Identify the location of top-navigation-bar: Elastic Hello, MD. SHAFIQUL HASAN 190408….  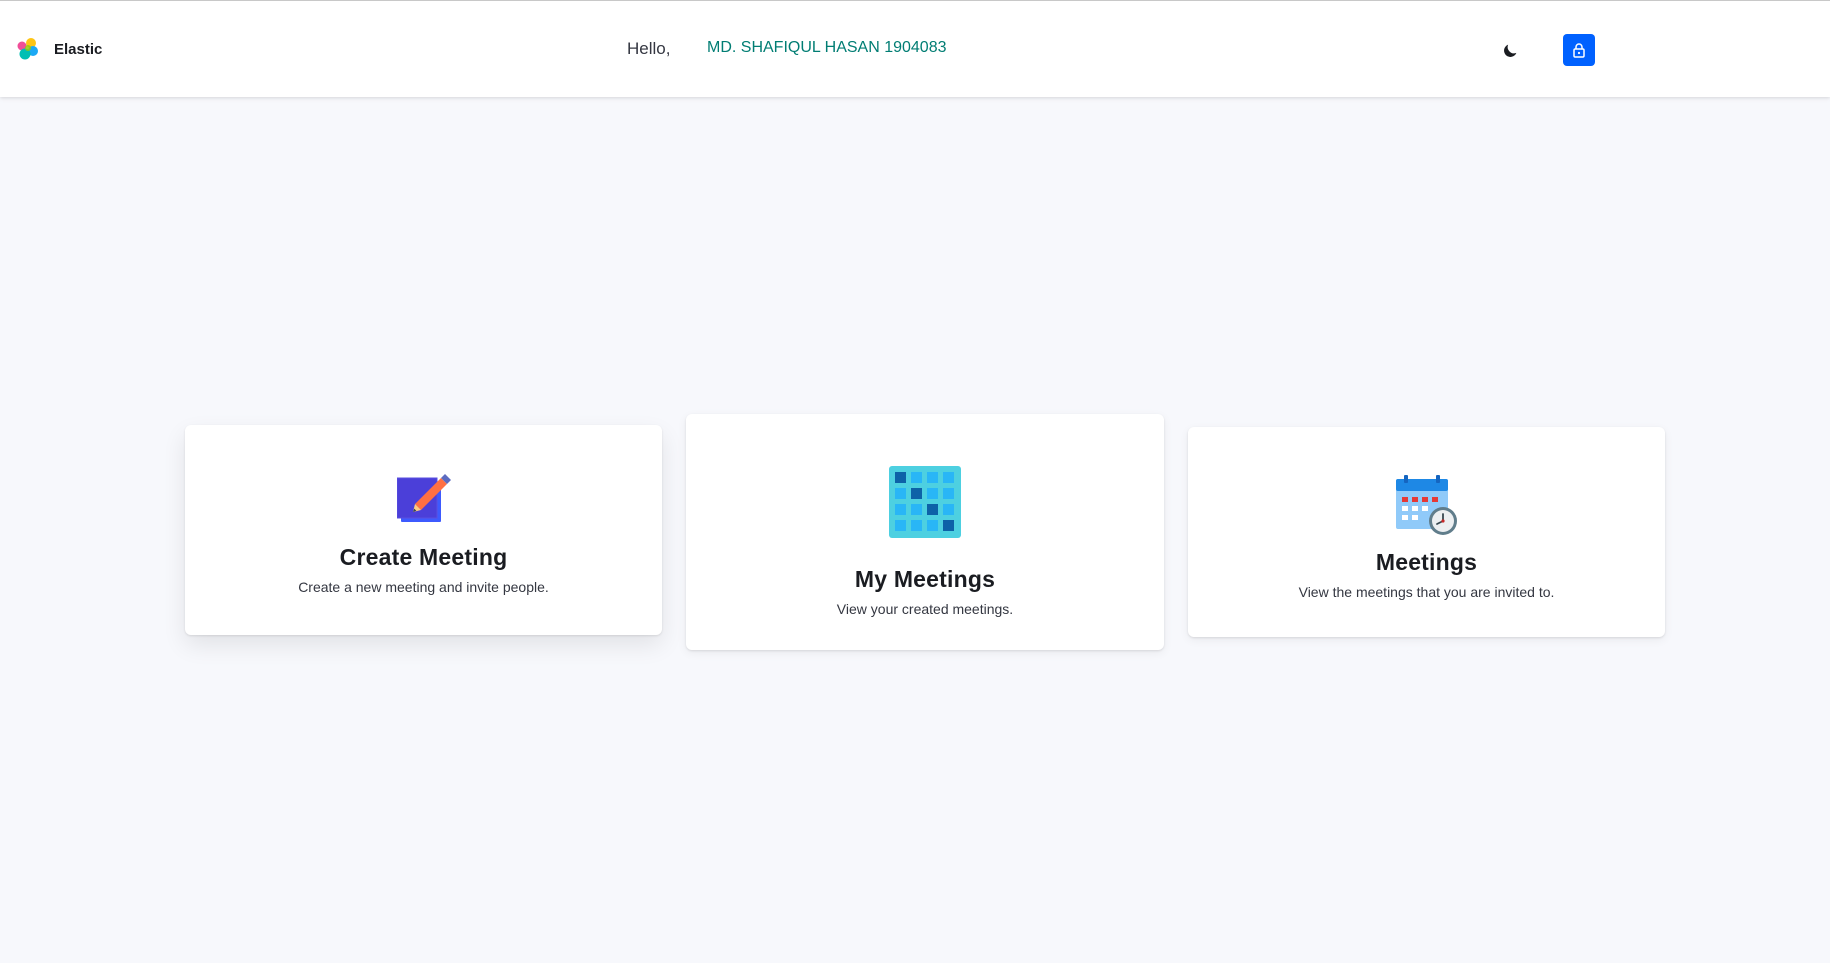
(915, 48).